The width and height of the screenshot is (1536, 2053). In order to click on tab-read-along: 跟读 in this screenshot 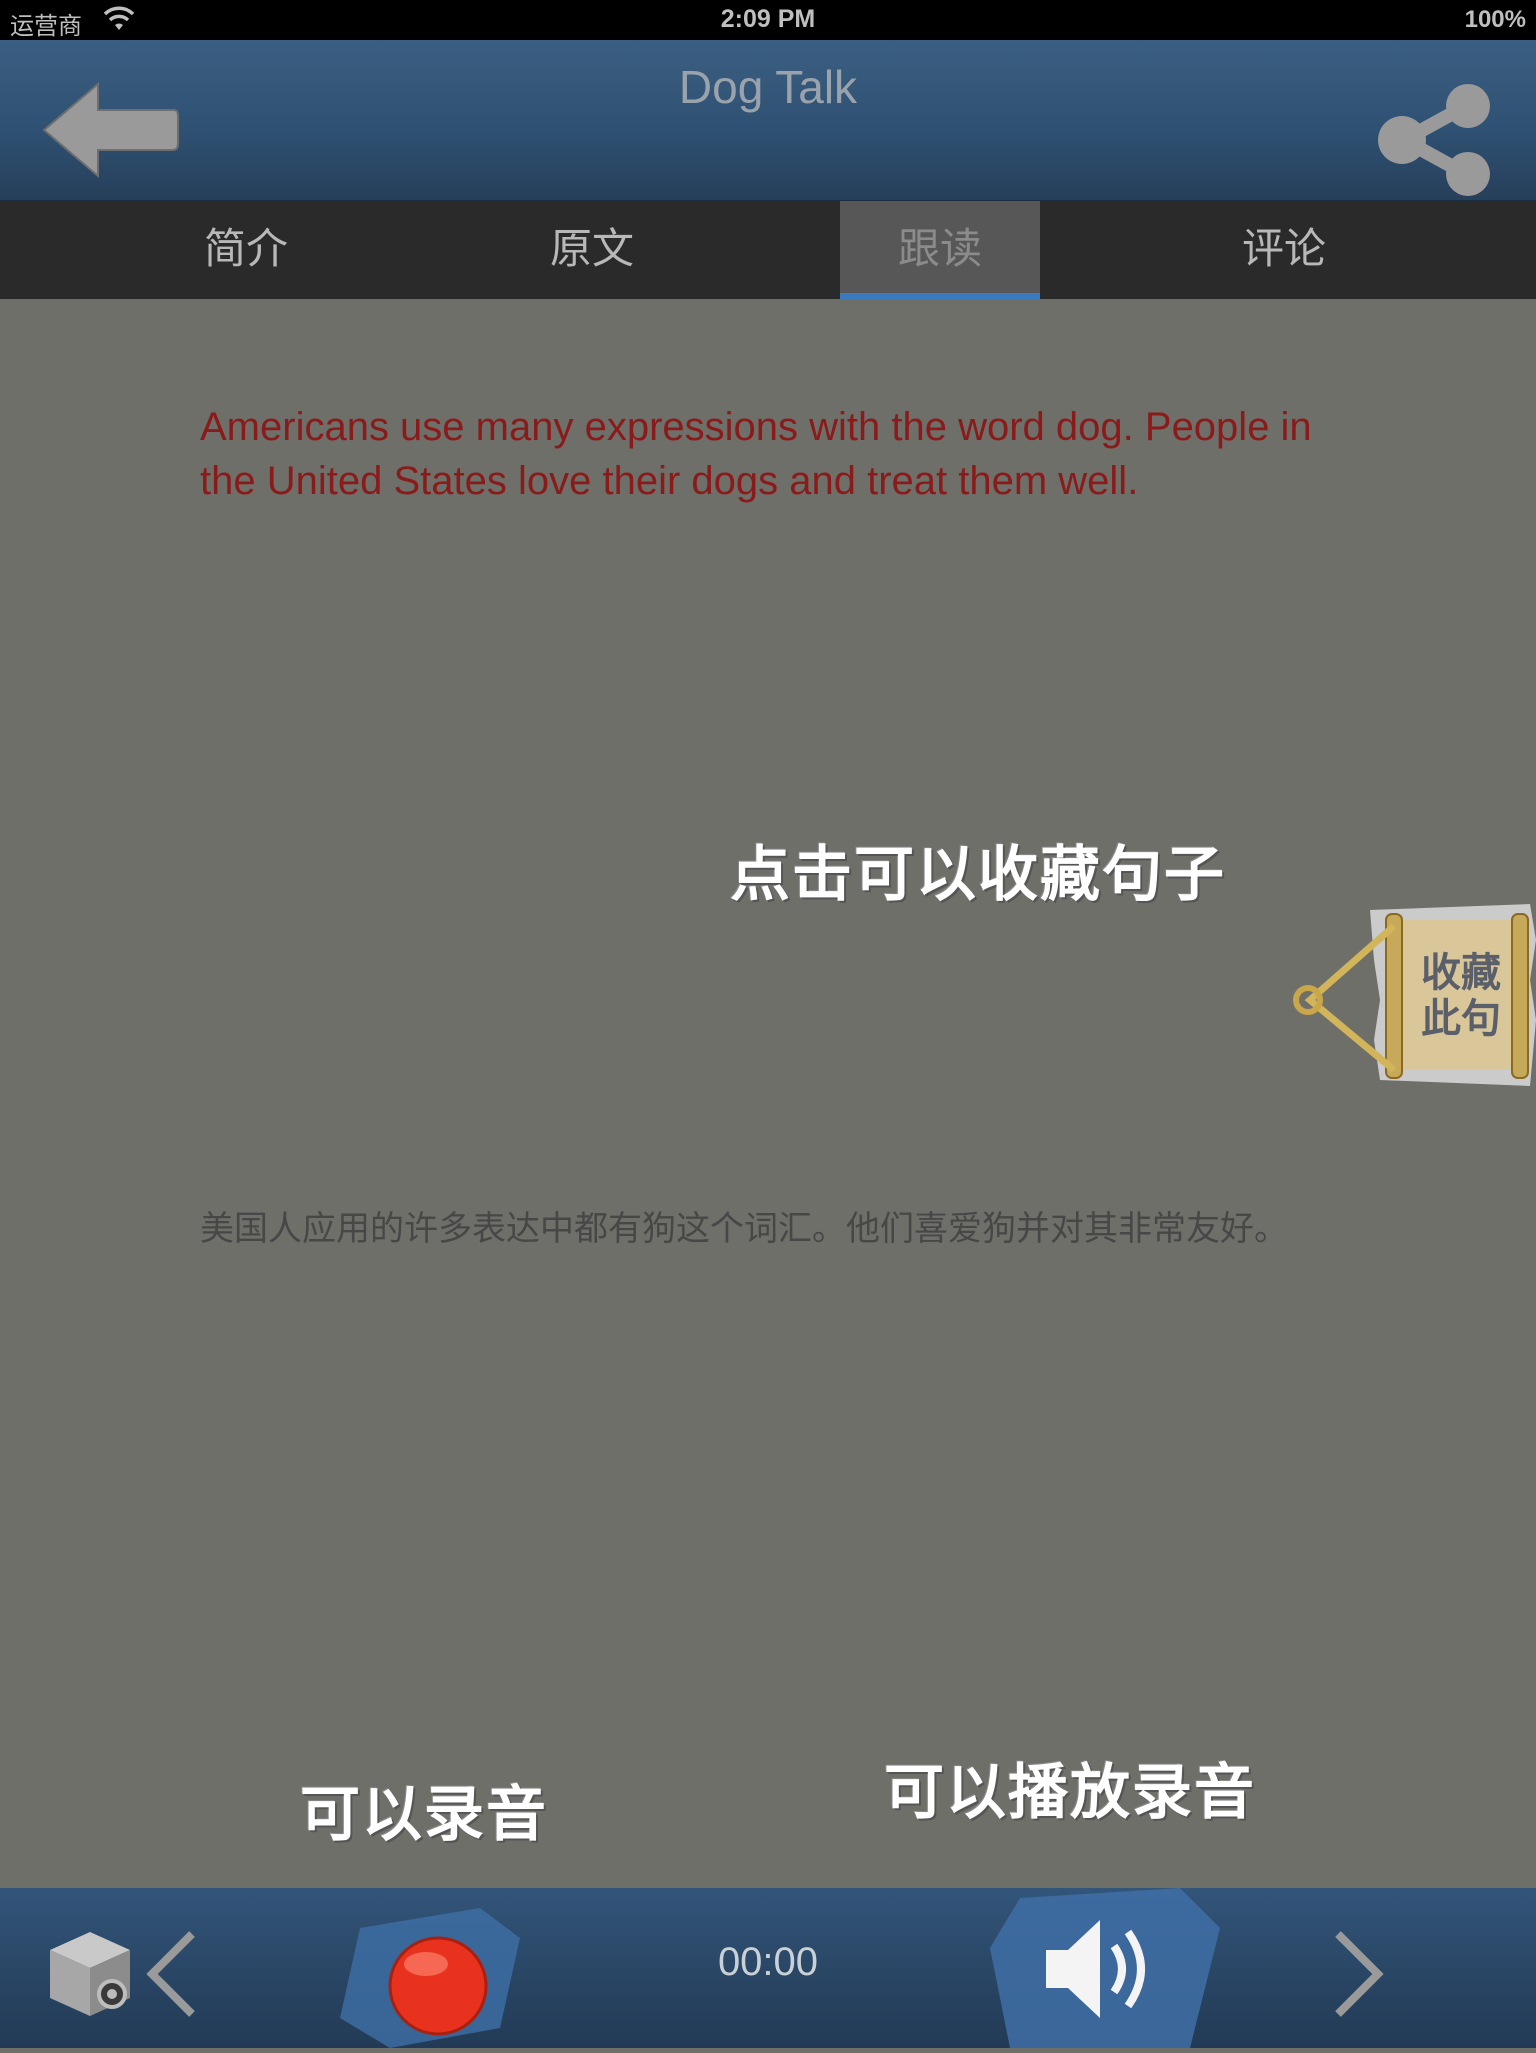, I will do `click(940, 250)`.